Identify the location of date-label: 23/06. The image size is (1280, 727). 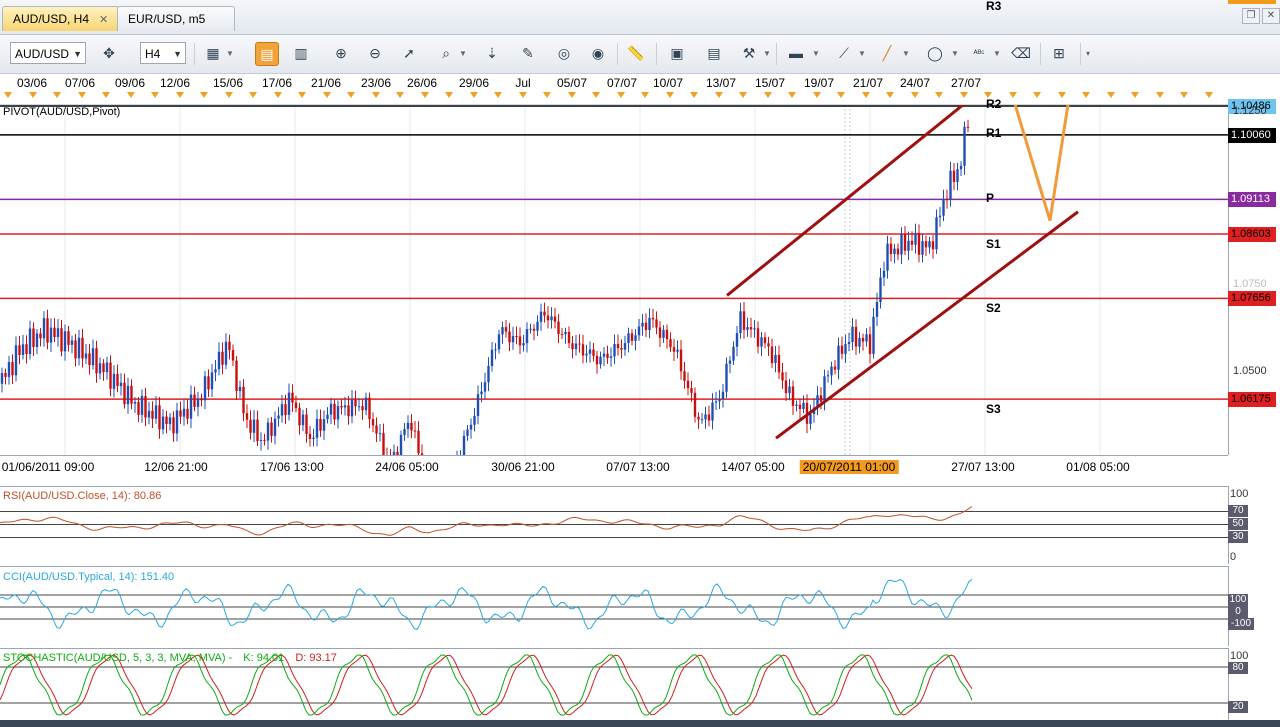
(376, 83).